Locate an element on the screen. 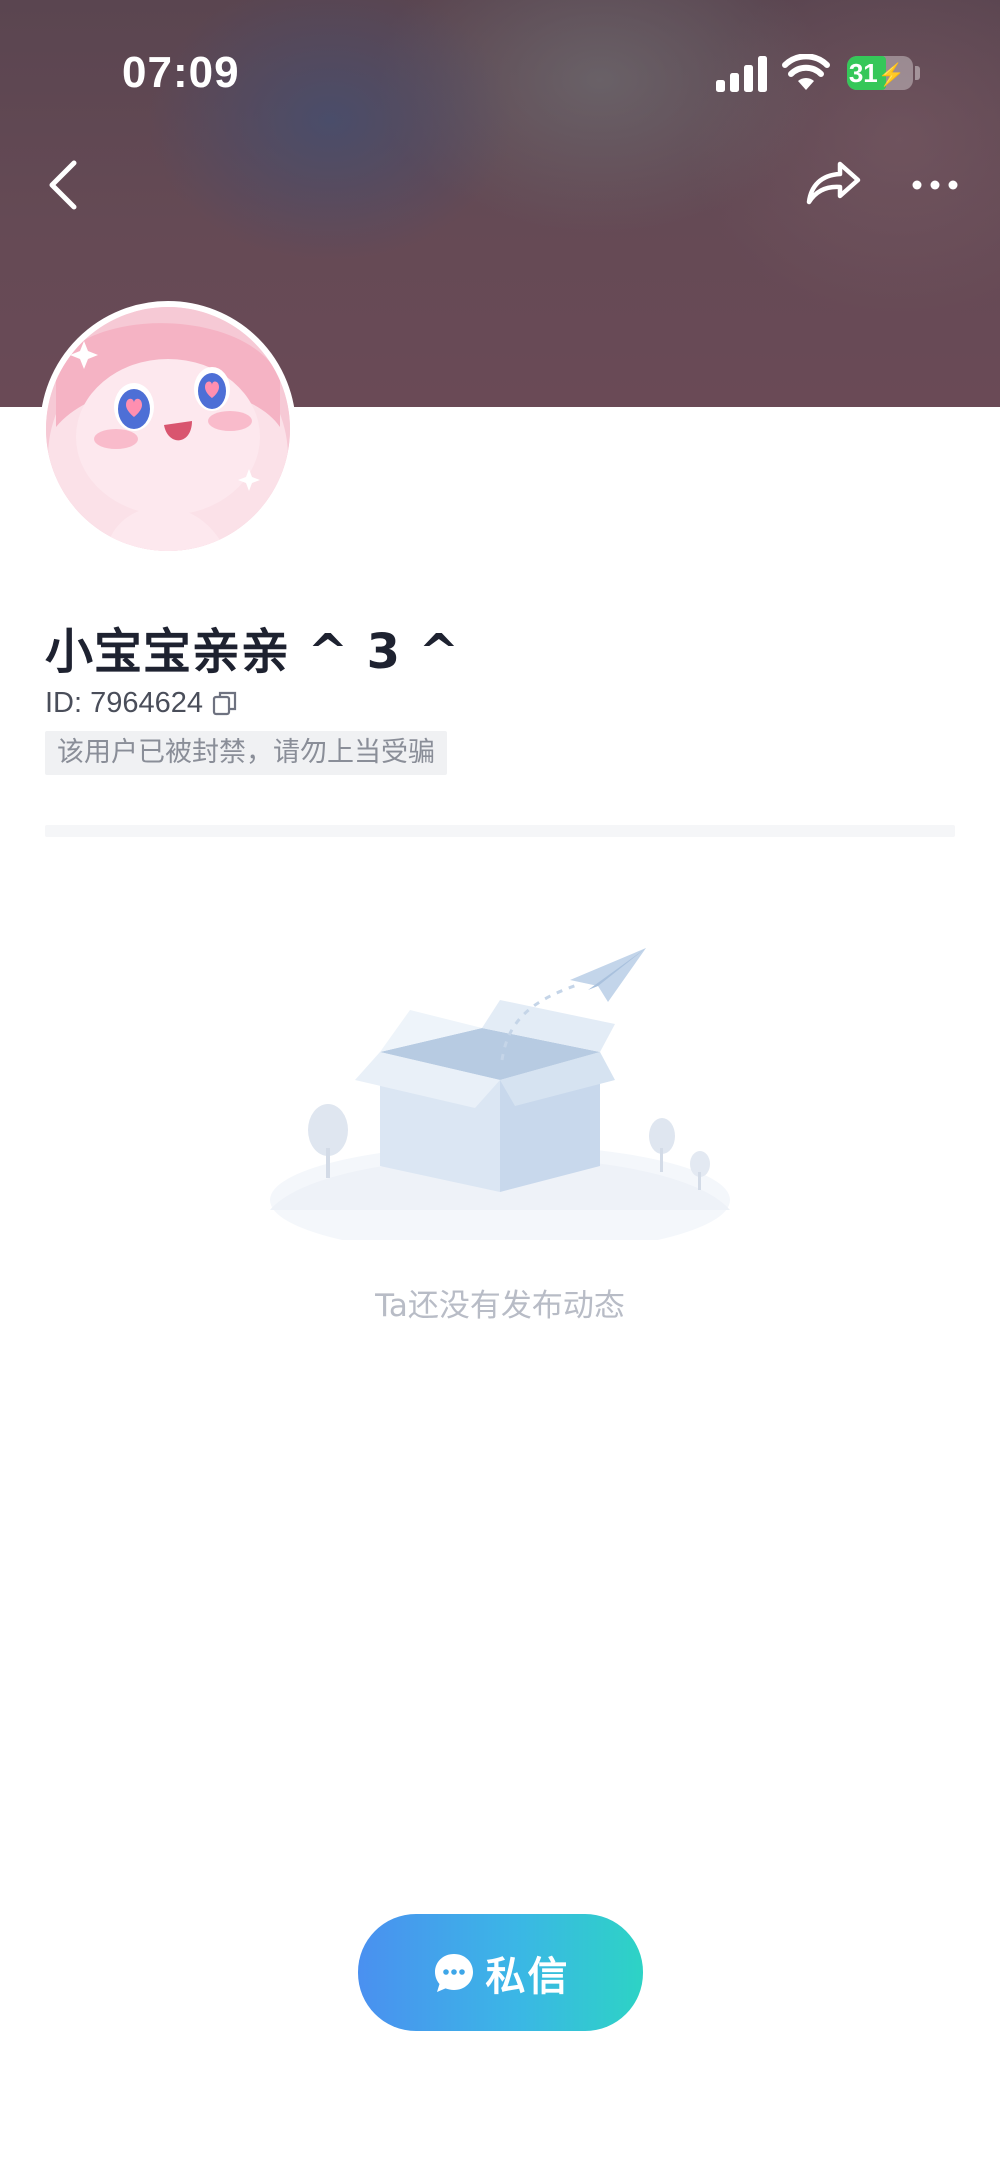 Image resolution: width=1000 pixels, height=2168 pixels. back-icon is located at coordinates (65, 185).